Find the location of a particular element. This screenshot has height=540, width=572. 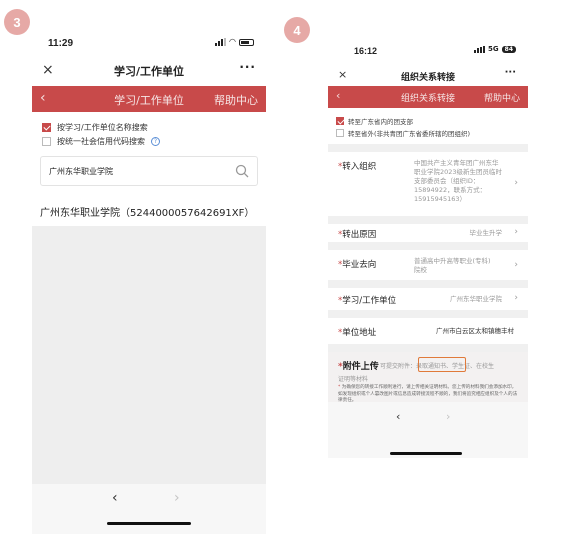

row-label: *单位地址 is located at coordinates (357, 333).